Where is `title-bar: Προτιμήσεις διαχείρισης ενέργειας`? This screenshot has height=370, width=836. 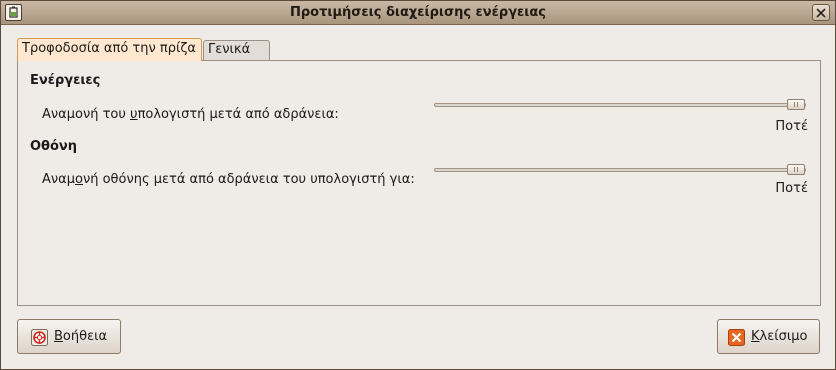 title-bar: Προτιμήσεις διαχείρισης ενέργειας is located at coordinates (418, 13).